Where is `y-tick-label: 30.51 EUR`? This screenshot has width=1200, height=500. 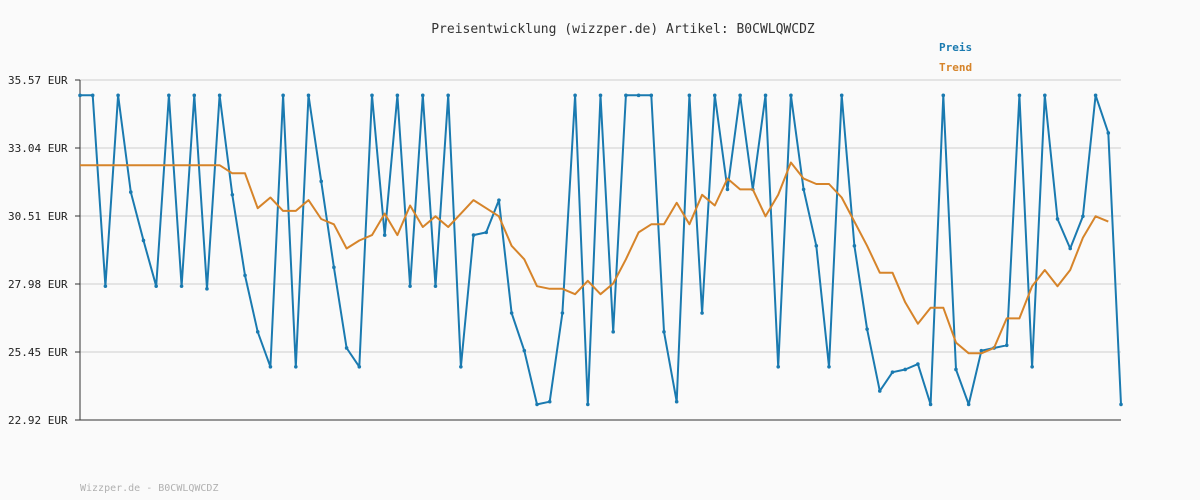
y-tick-label: 30.51 EUR is located at coordinates (38, 216).